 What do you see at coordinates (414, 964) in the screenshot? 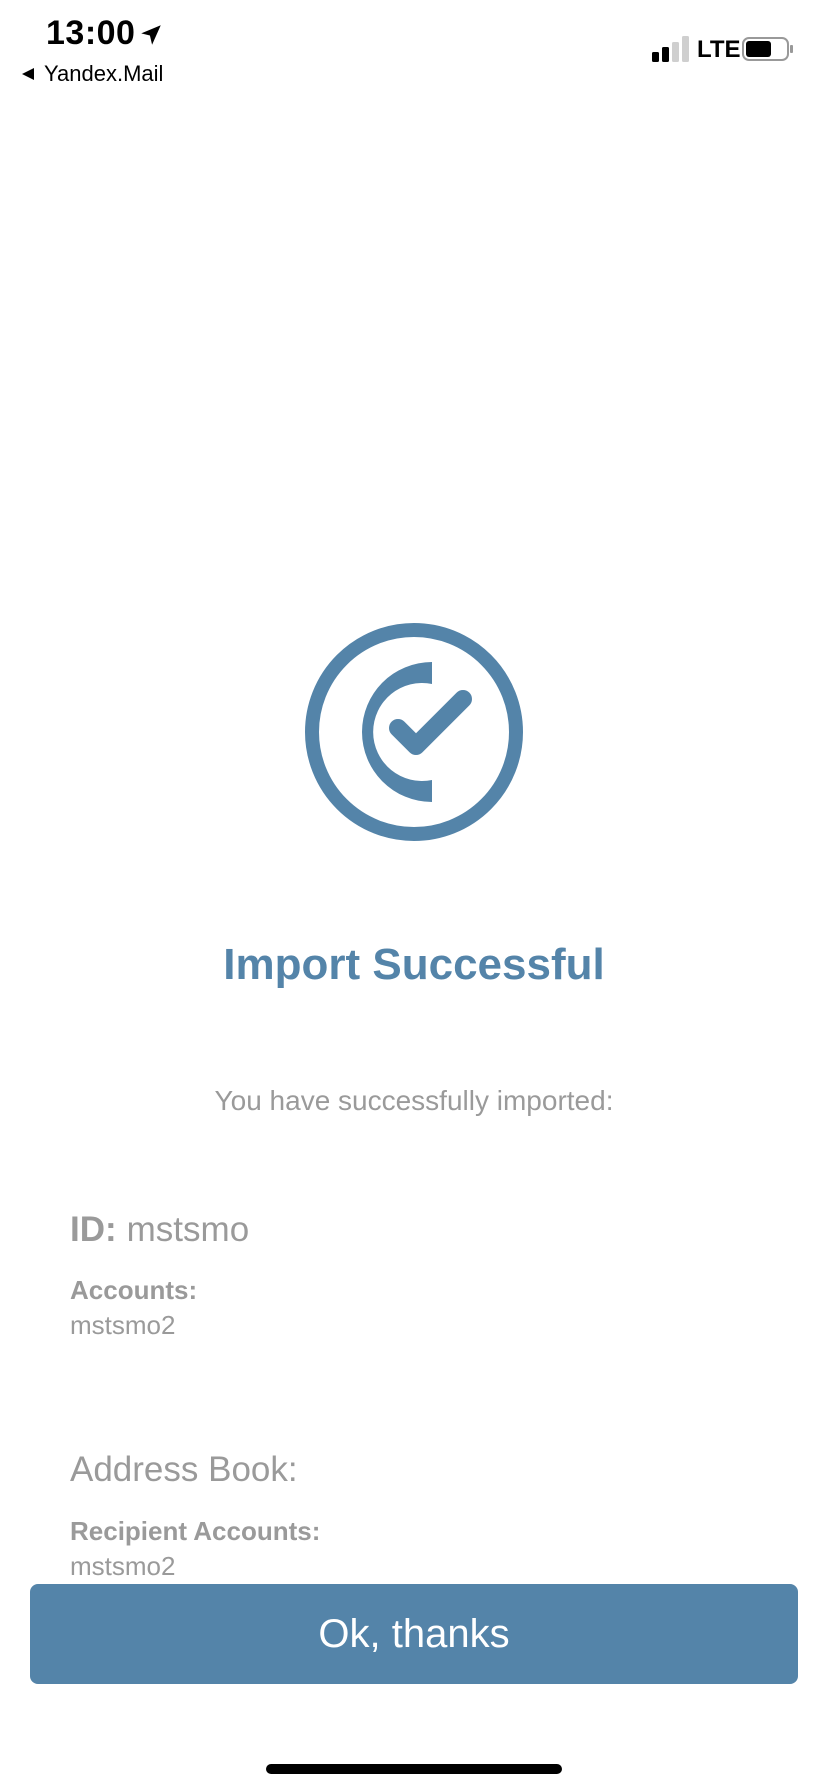
I see `page-title: Import Successful` at bounding box center [414, 964].